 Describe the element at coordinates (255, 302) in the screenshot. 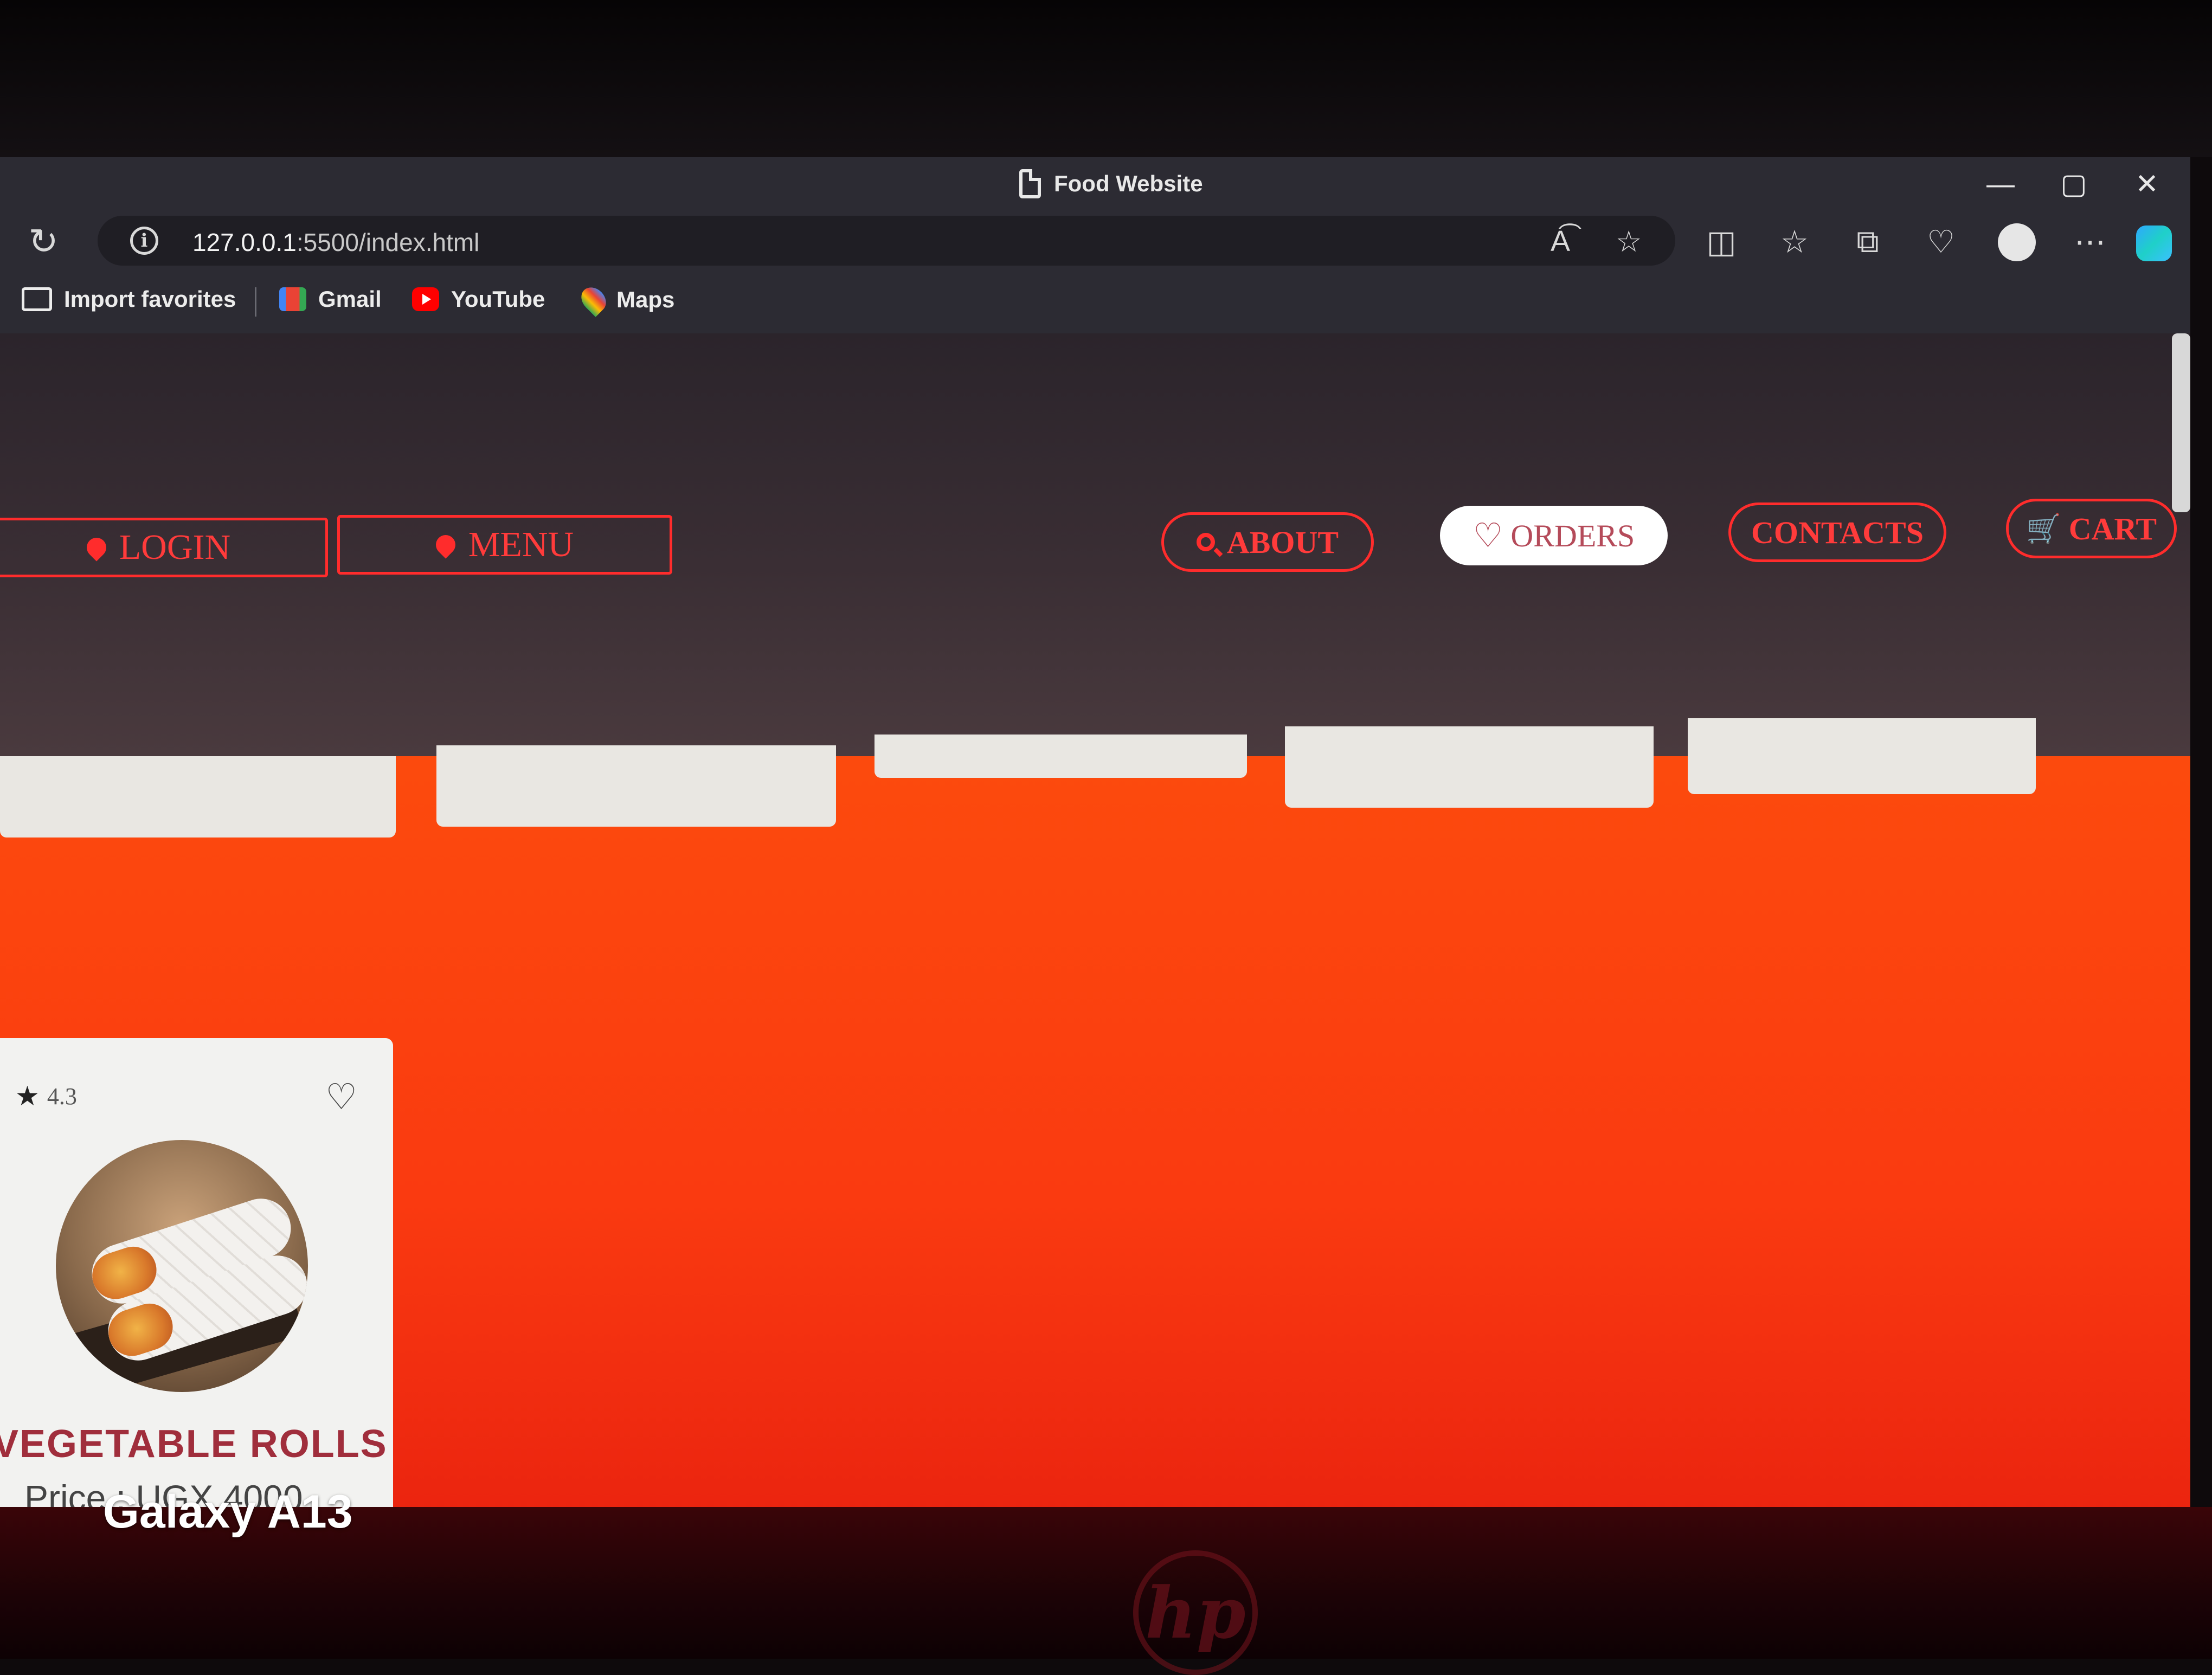

I see `favorites-separator` at that location.